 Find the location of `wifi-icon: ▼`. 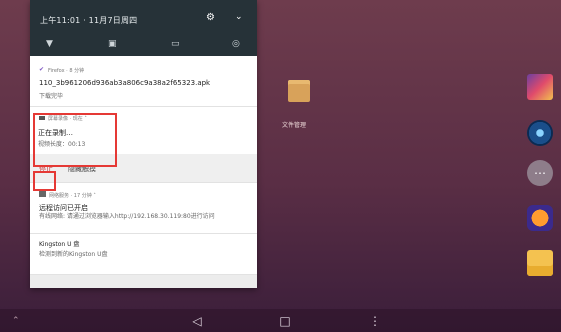

wifi-icon: ▼ is located at coordinates (49, 44).